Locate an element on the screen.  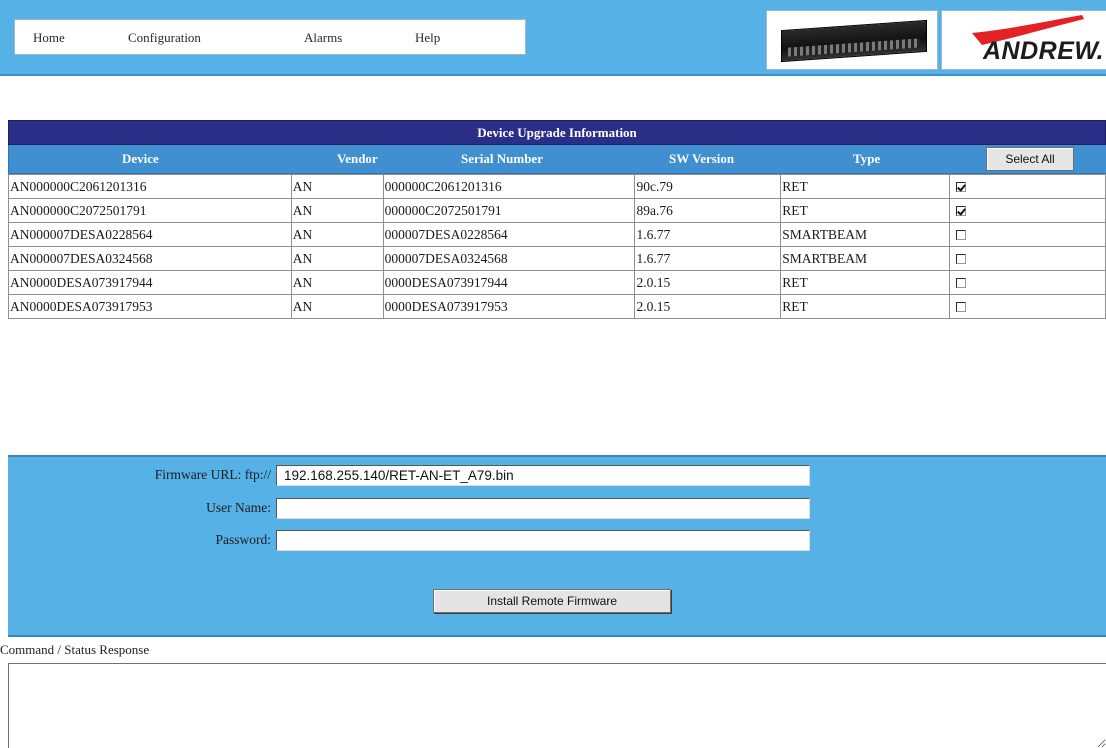
nav-help: Help is located at coordinates (427, 38).